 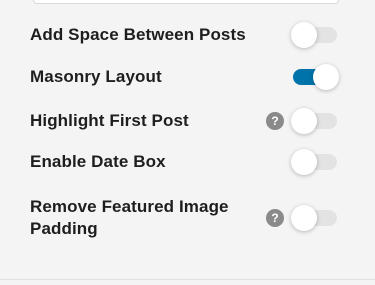 I want to click on setting-label: Remove Featured Image Padding, so click(x=129, y=217).